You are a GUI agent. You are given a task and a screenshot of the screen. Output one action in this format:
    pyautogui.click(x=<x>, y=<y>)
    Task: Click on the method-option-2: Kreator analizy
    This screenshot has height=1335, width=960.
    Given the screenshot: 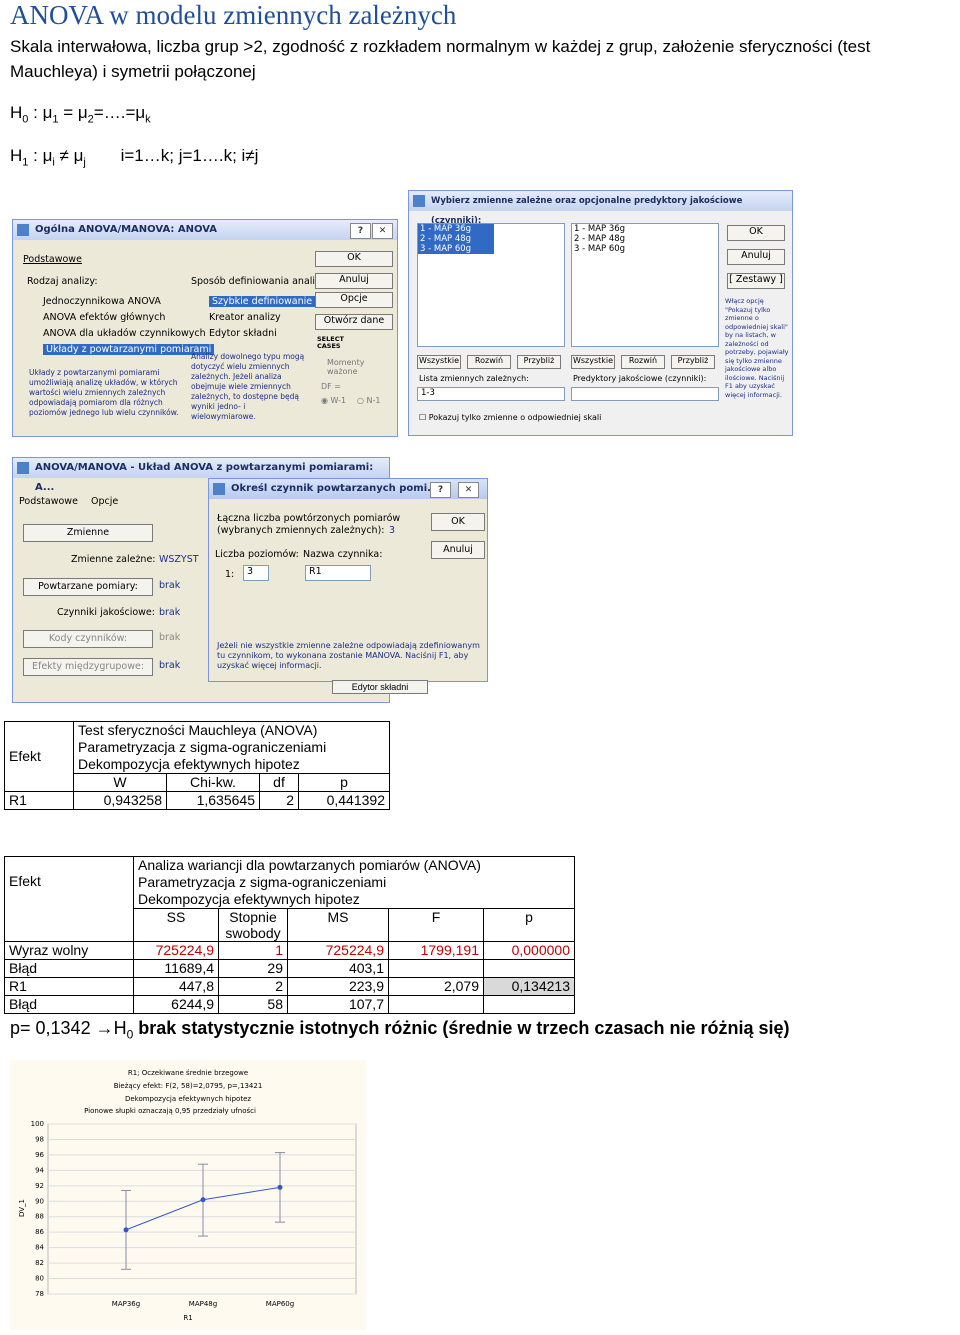 What is the action you would take?
    pyautogui.click(x=245, y=317)
    